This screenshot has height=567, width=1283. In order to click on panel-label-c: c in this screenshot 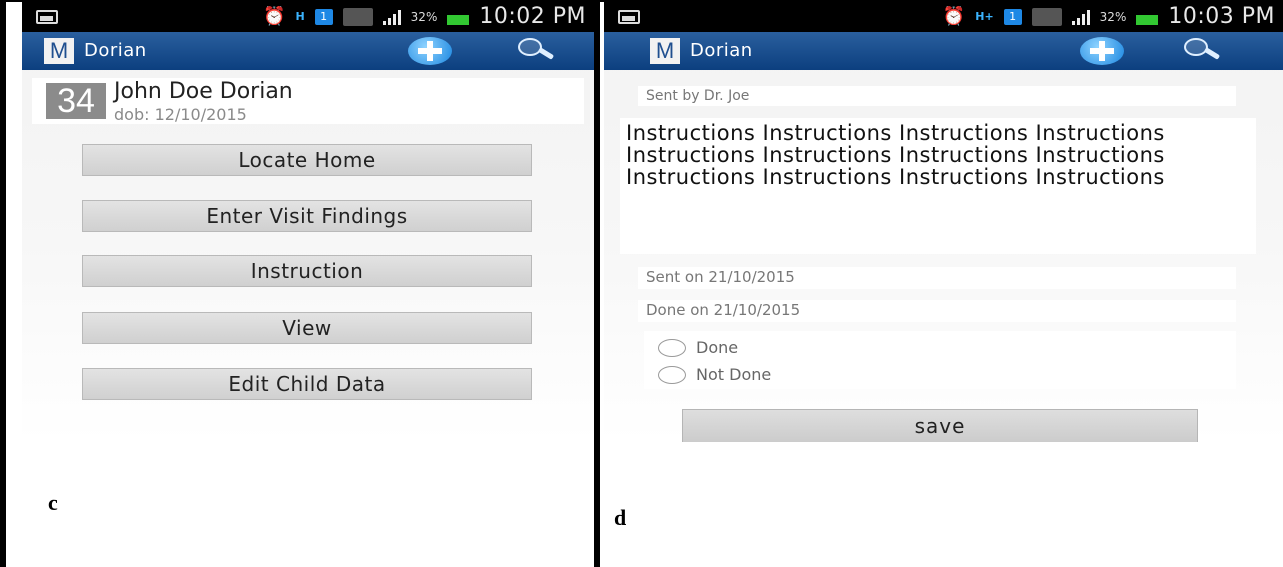, I will do `click(53, 502)`.